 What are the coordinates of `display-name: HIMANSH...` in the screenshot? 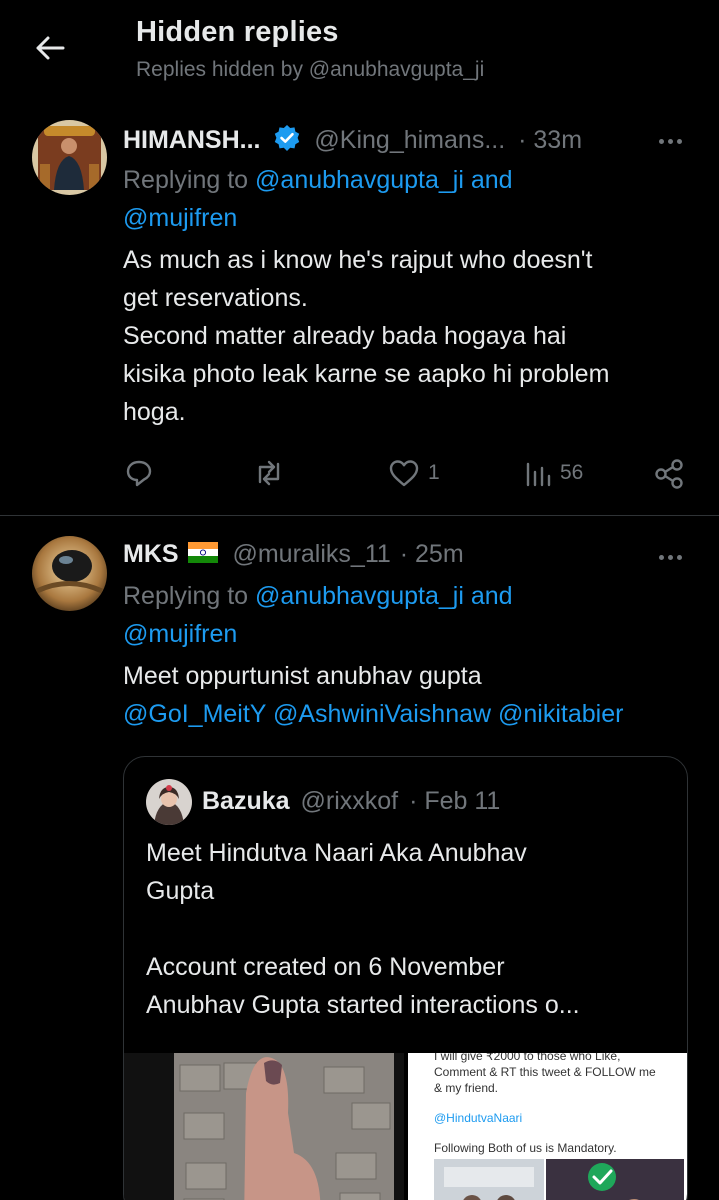 It's located at (192, 140).